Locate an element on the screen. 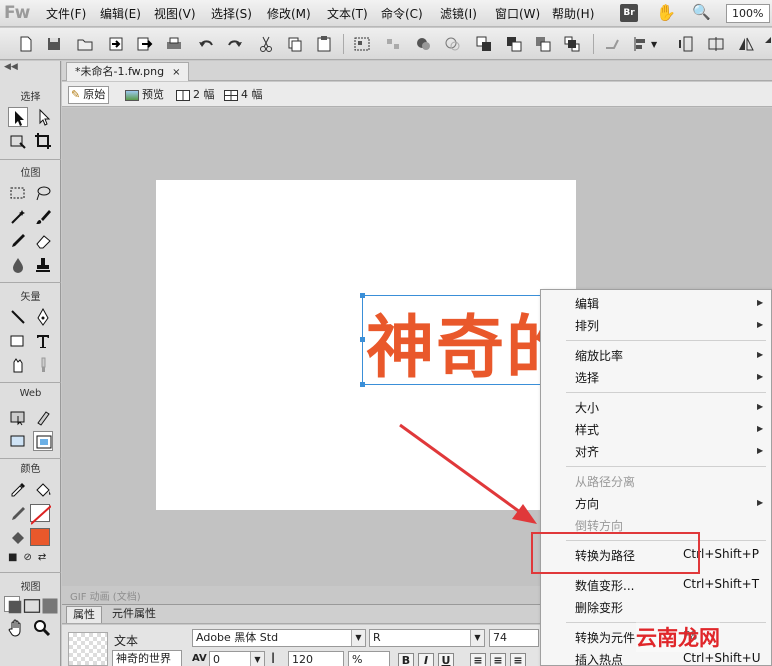 The image size is (772, 666). redo-icon is located at coordinates (235, 44).